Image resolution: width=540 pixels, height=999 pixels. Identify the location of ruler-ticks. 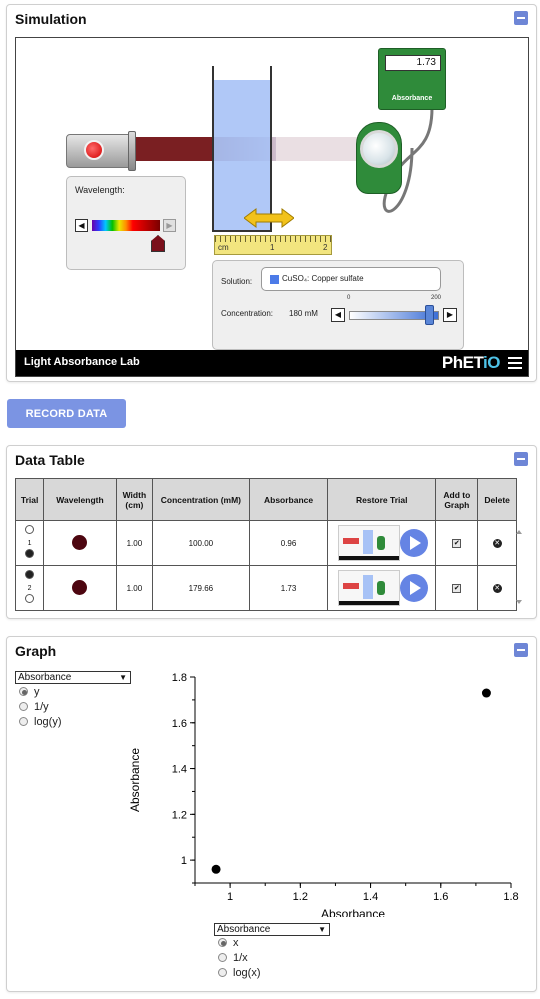
(273, 239).